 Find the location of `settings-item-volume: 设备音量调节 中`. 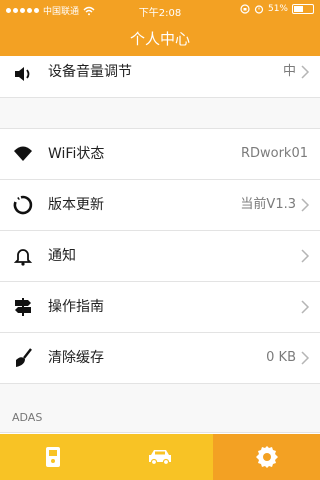

settings-item-volume: 设备音量调节 中 is located at coordinates (160, 77).